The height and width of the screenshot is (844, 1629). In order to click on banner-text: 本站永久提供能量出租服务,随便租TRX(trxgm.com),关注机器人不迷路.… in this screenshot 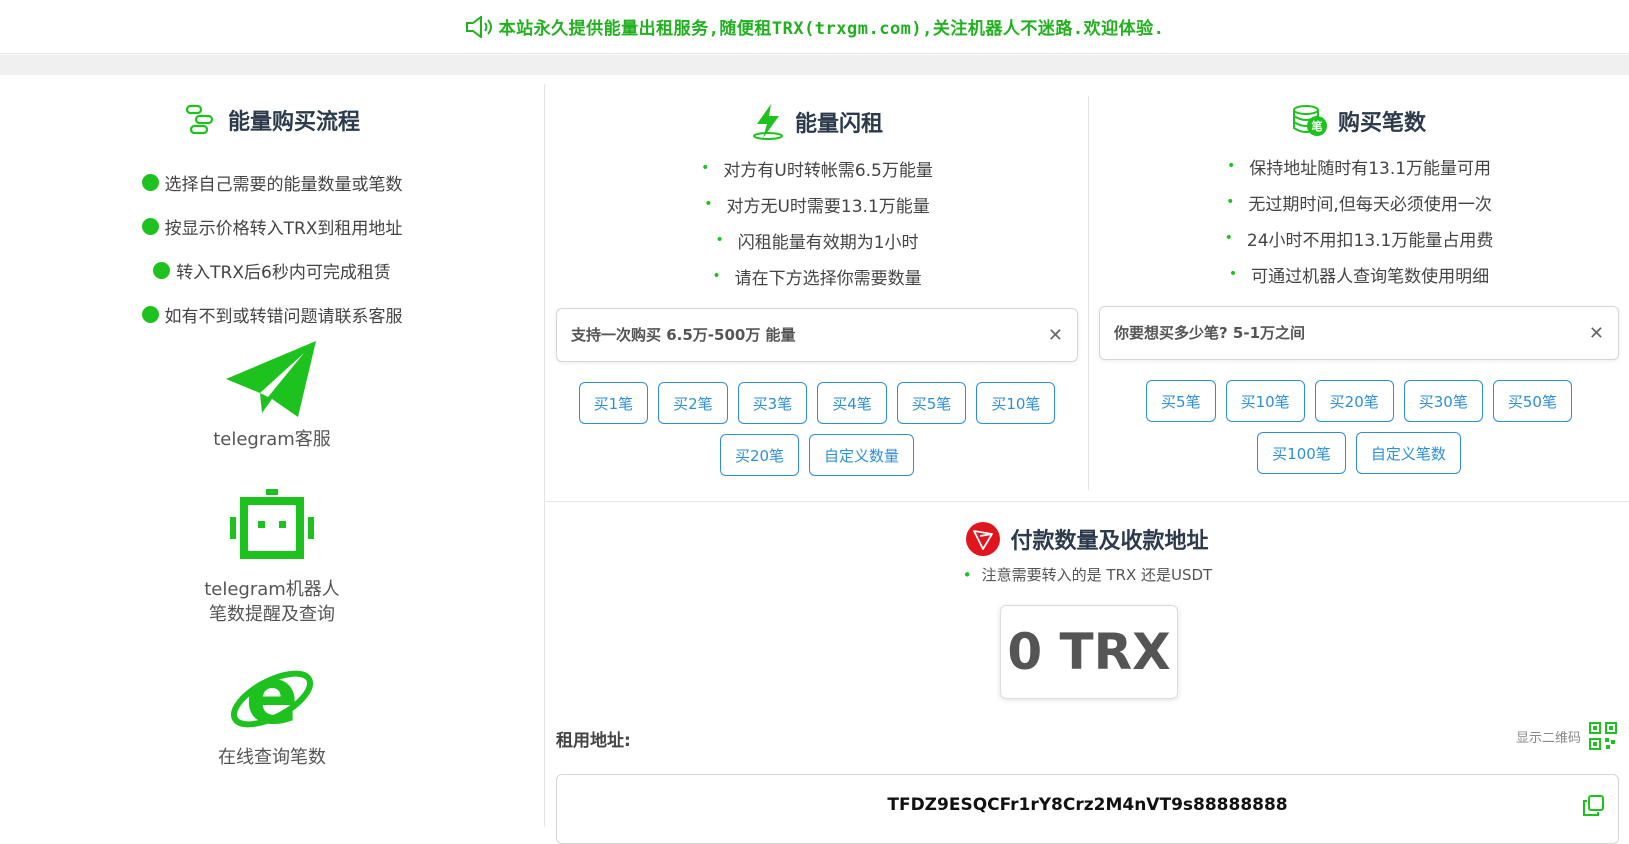, I will do `click(831, 29)`.